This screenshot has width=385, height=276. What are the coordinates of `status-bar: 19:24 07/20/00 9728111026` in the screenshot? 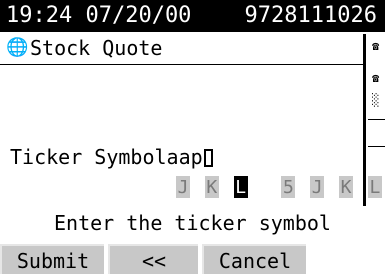 It's located at (192, 16).